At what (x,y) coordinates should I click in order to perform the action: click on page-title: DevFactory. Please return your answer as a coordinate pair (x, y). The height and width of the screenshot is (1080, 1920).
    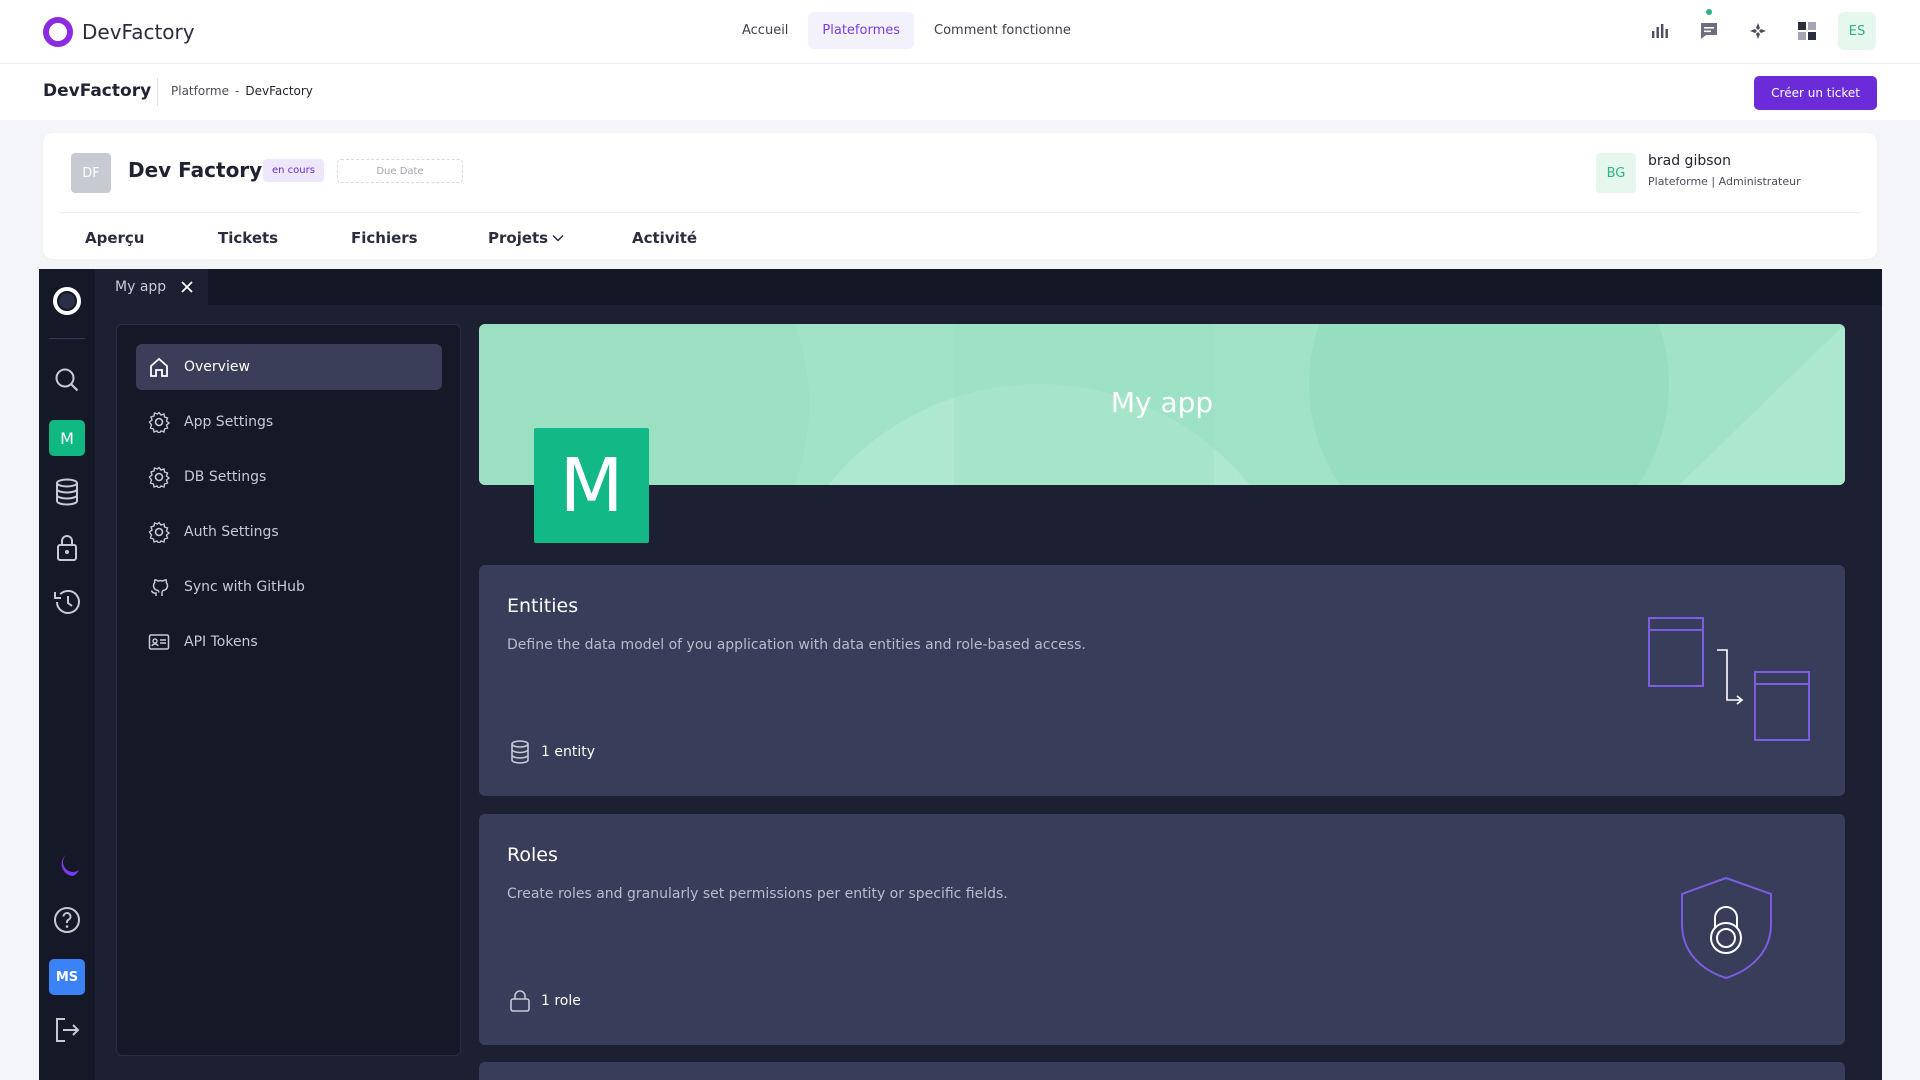
    Looking at the image, I should click on (97, 91).